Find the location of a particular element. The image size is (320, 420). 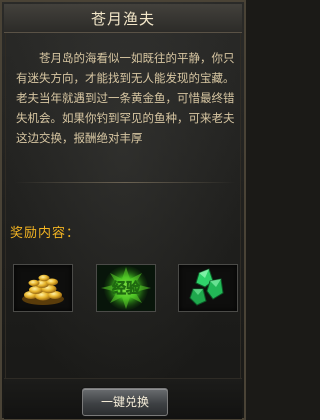

rewards-heading: 奖励内容： is located at coordinates (45, 233).